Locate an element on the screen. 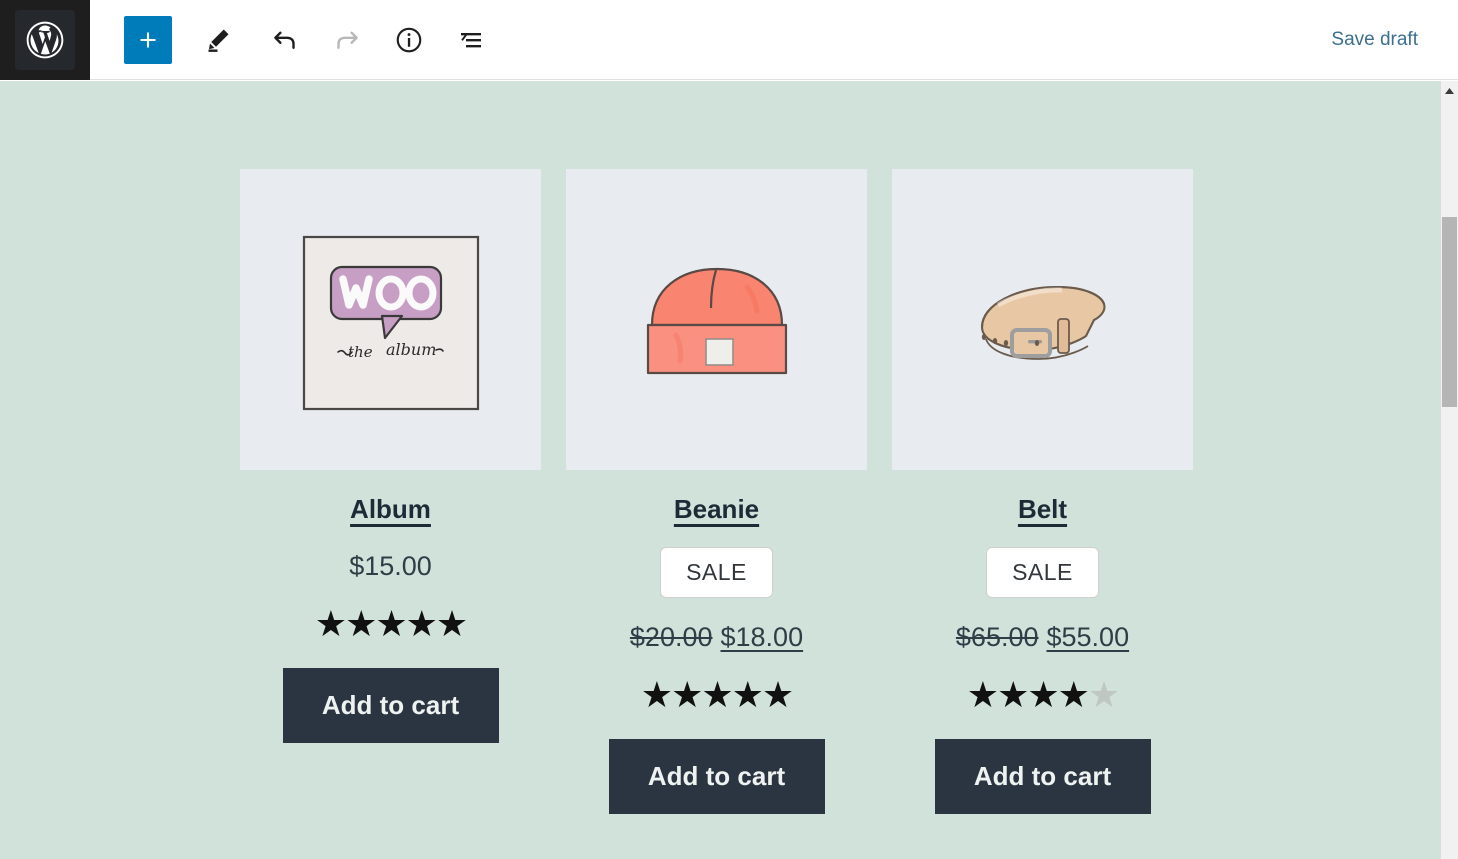 Image resolution: width=1458 pixels, height=859 pixels. product-rating-belt: ★ ★ ★ ★ ★ is located at coordinates (1043, 694).